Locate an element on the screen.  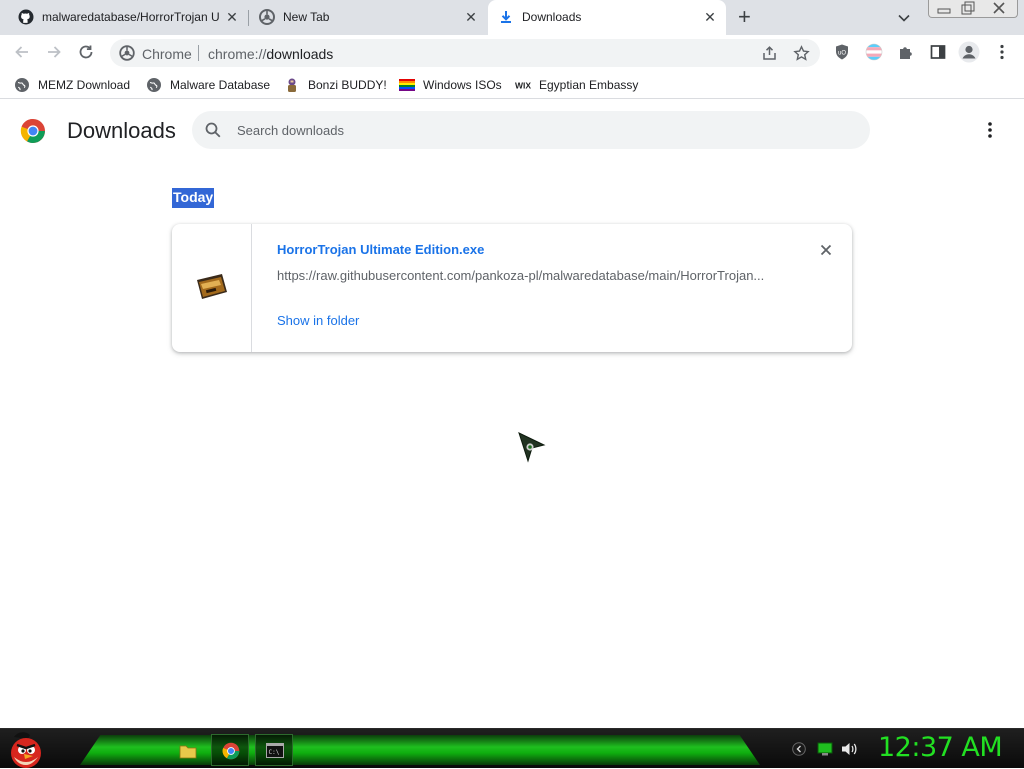
taskbar-clock: 12:37 AM is located at coordinates (940, 747).